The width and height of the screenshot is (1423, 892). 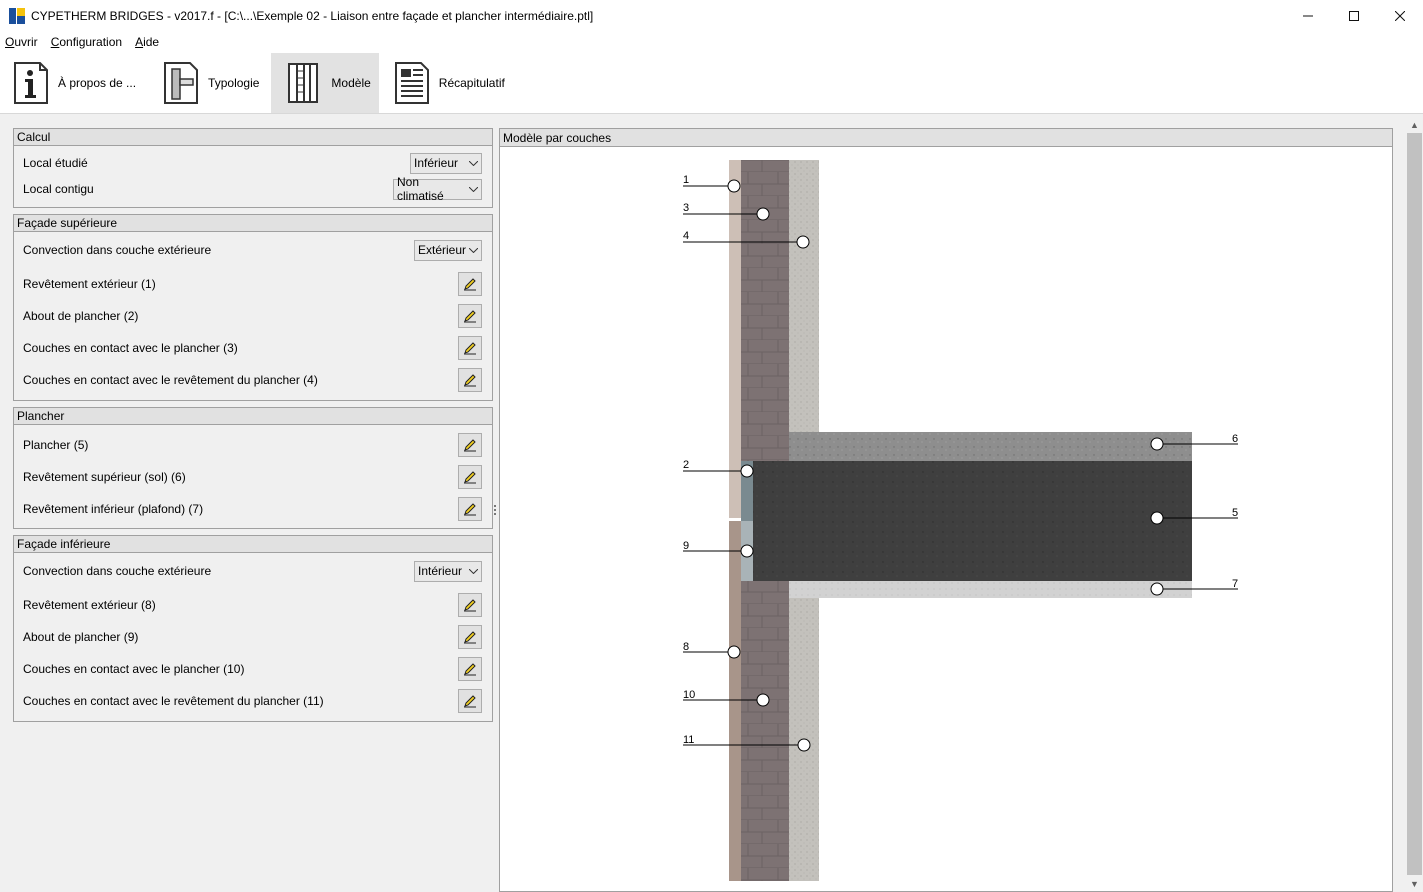 What do you see at coordinates (130, 348) in the screenshot?
I see `couches-plancher-3-label: Couches en contact avec le plancher (3)` at bounding box center [130, 348].